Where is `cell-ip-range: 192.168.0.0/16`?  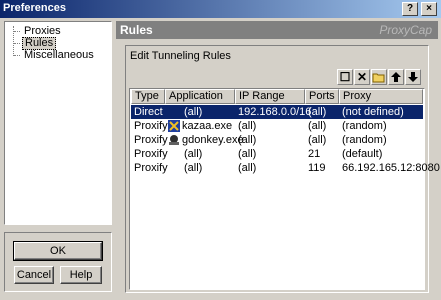 cell-ip-range: 192.168.0.0/16 is located at coordinates (275, 112).